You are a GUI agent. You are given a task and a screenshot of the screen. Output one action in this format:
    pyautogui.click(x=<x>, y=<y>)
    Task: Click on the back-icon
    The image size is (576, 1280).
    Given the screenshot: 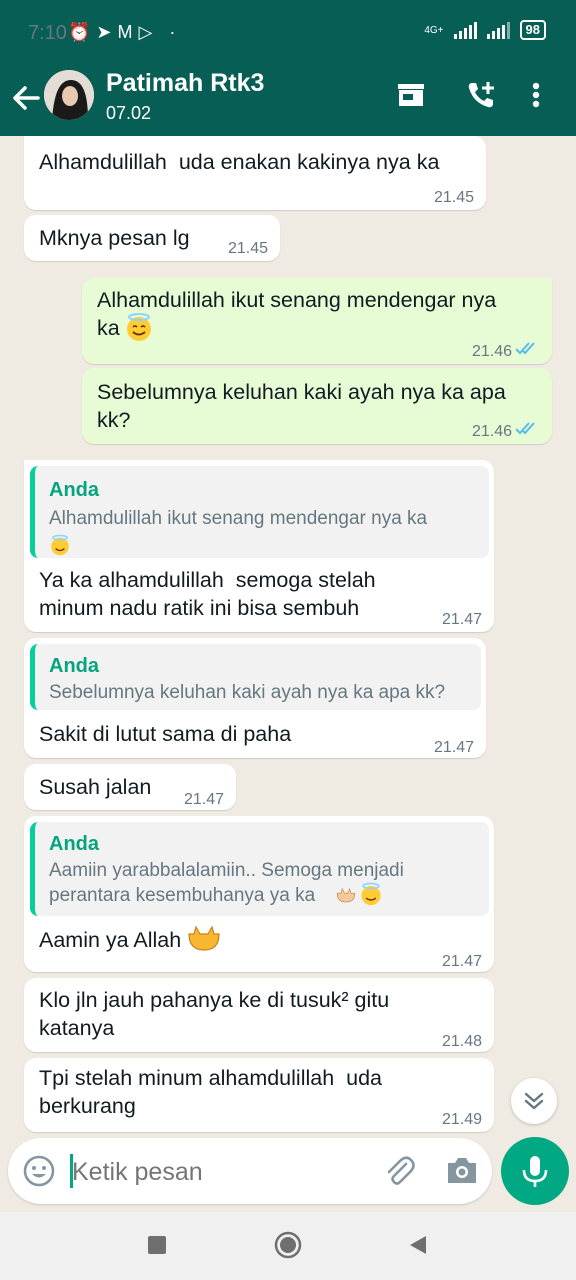 What is the action you would take?
    pyautogui.click(x=417, y=1245)
    